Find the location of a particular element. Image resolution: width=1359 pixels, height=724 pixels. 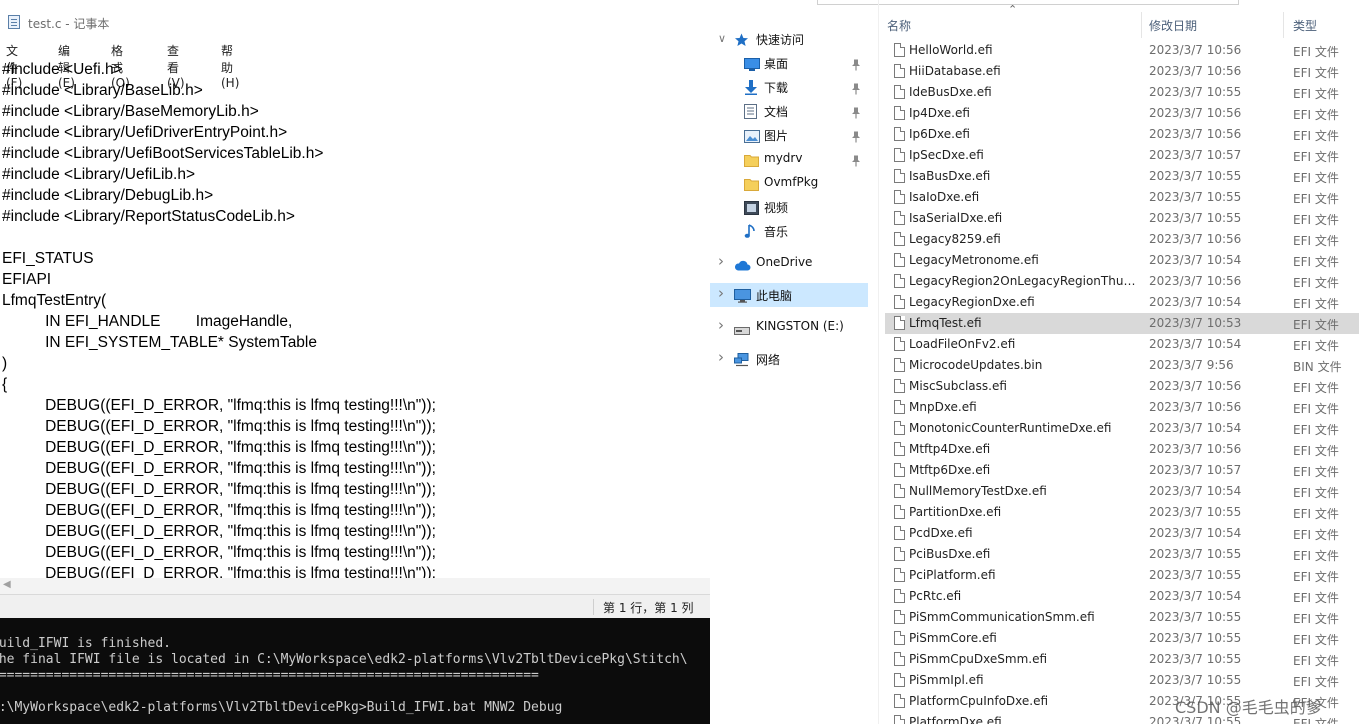

file-row: HelloWorld.efi 2023/3/7 10:56 EFI 文件 is located at coordinates (1122, 50).